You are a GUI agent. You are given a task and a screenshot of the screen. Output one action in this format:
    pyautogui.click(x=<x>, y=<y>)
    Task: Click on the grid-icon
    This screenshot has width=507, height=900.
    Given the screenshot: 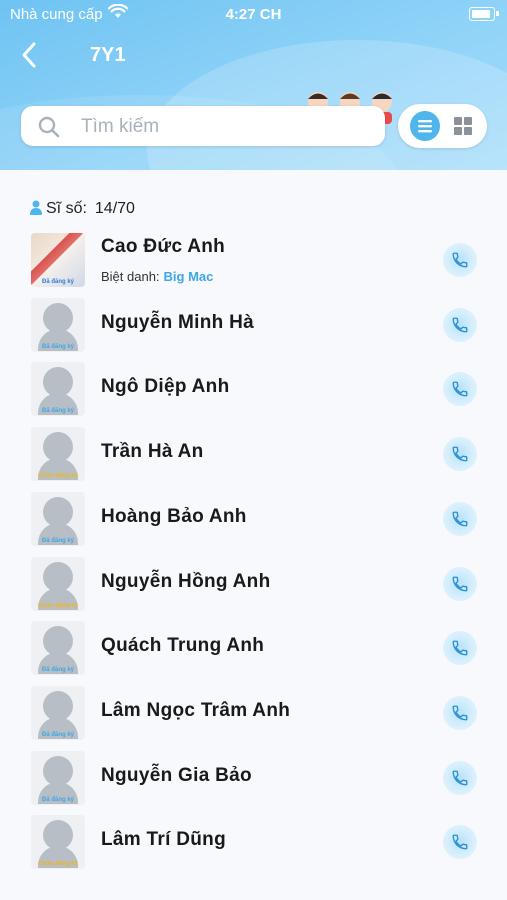 What is the action you would take?
    pyautogui.click(x=463, y=126)
    